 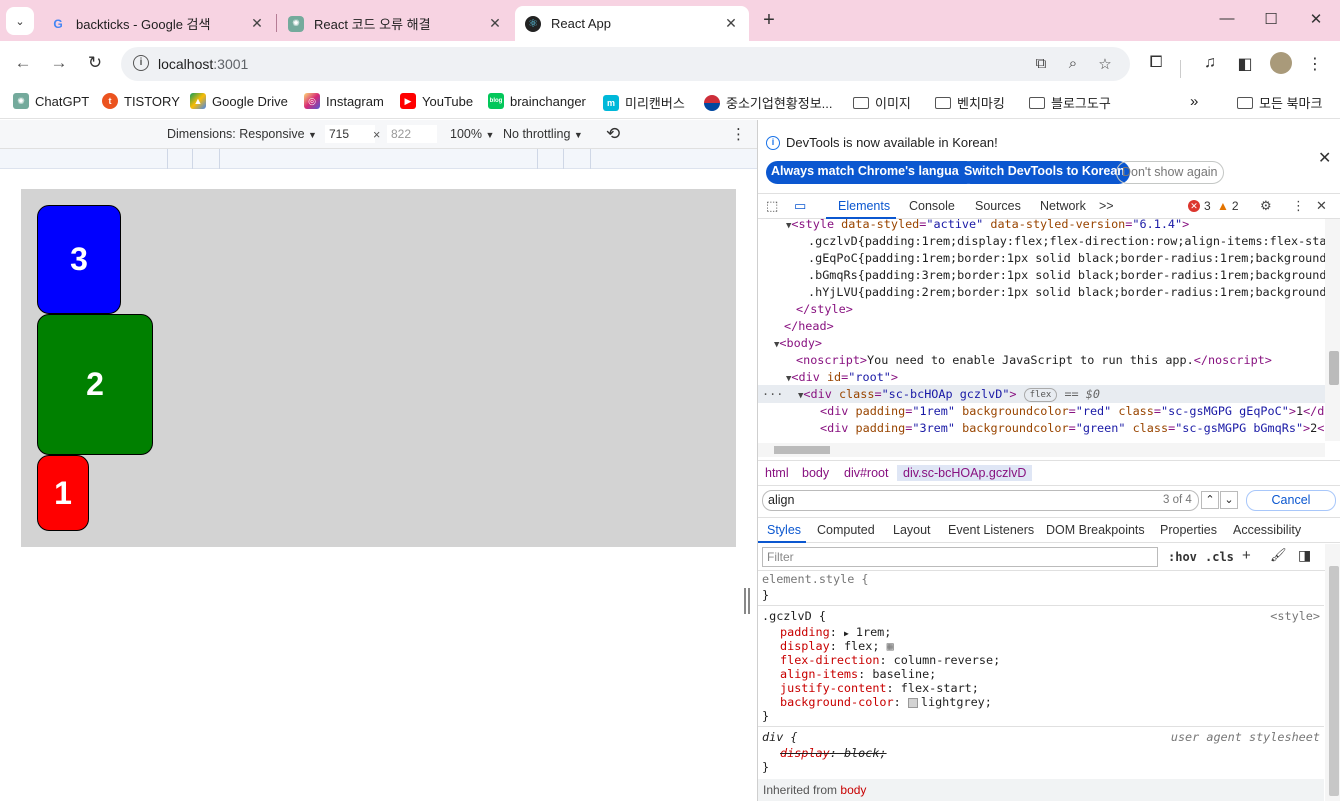 What do you see at coordinates (798, 343) in the screenshot?
I see `dom-line-body: ▼<body>` at bounding box center [798, 343].